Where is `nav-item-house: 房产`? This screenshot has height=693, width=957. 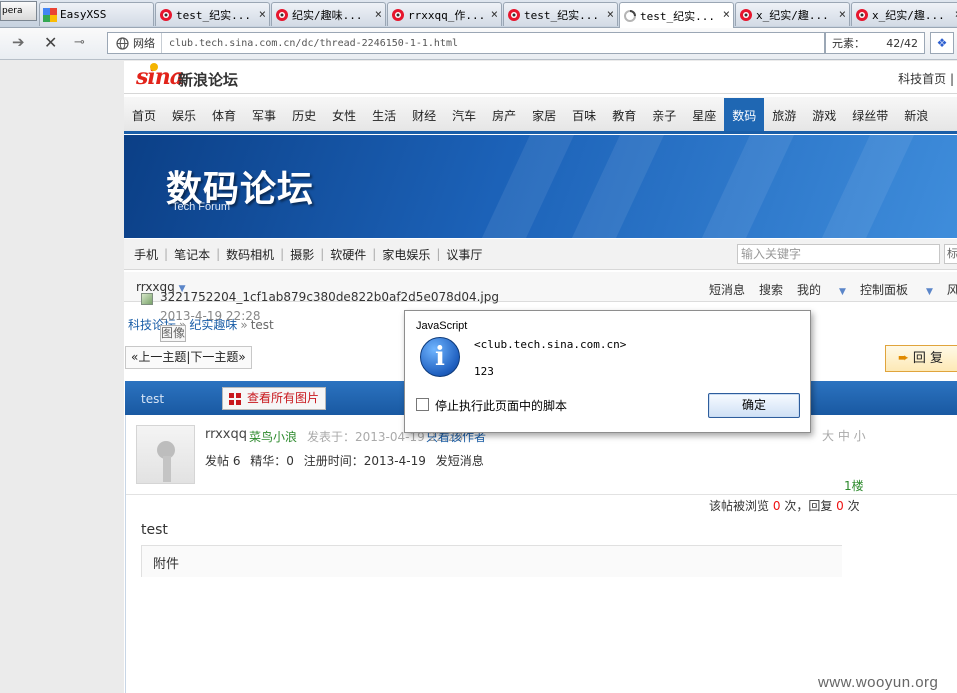 nav-item-house: 房产 is located at coordinates (504, 114).